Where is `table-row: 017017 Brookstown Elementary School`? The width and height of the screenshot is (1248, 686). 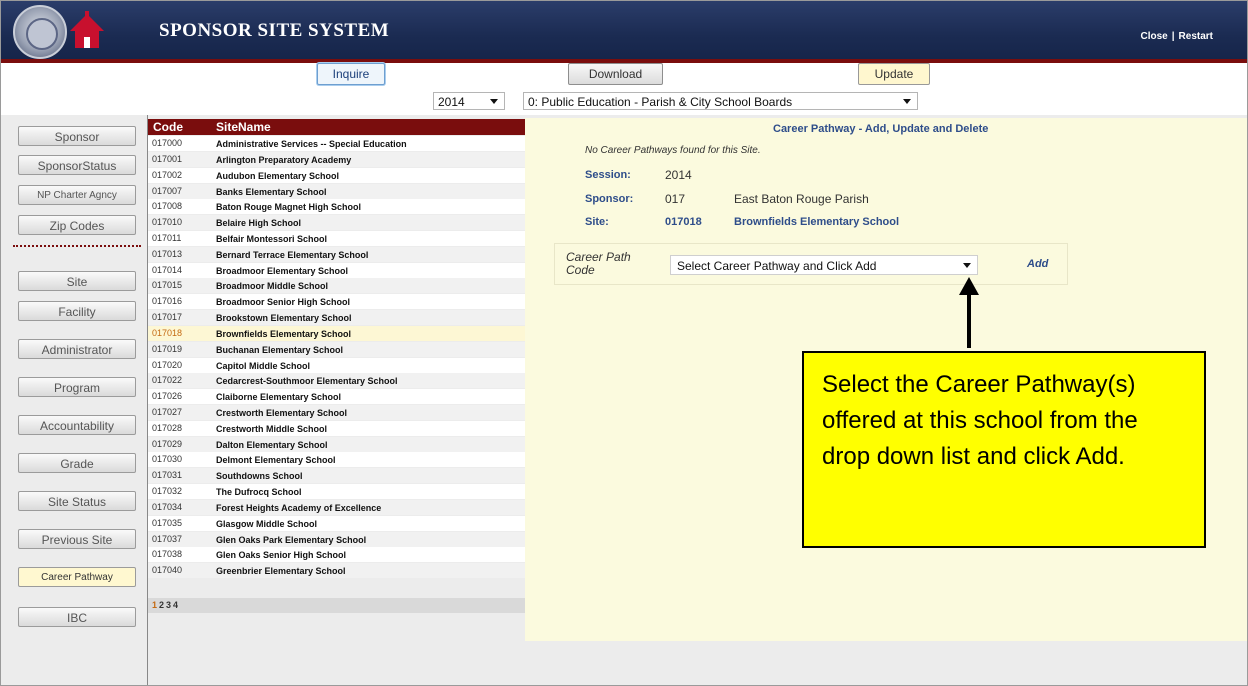
table-row: 017017 Brookstown Elementary School is located at coordinates (336, 317).